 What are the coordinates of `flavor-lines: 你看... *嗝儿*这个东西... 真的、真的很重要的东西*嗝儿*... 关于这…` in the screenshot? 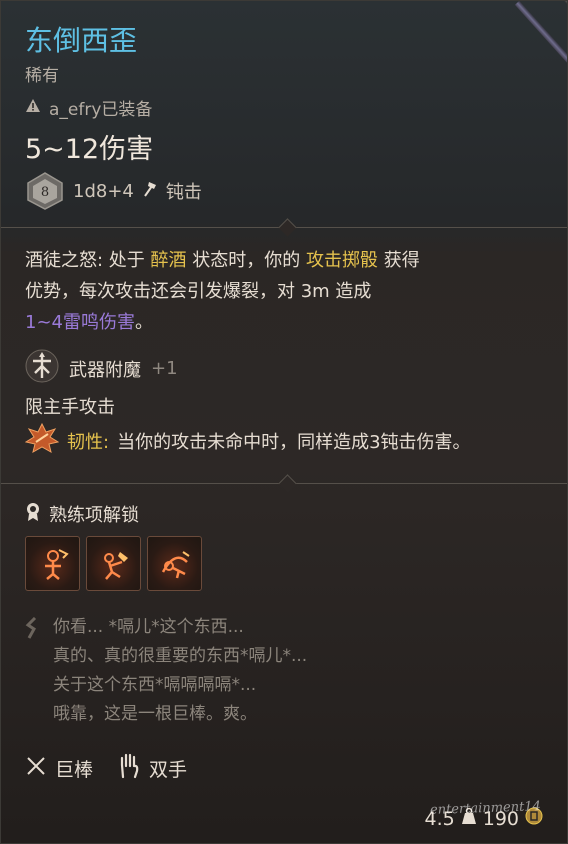 It's located at (180, 671).